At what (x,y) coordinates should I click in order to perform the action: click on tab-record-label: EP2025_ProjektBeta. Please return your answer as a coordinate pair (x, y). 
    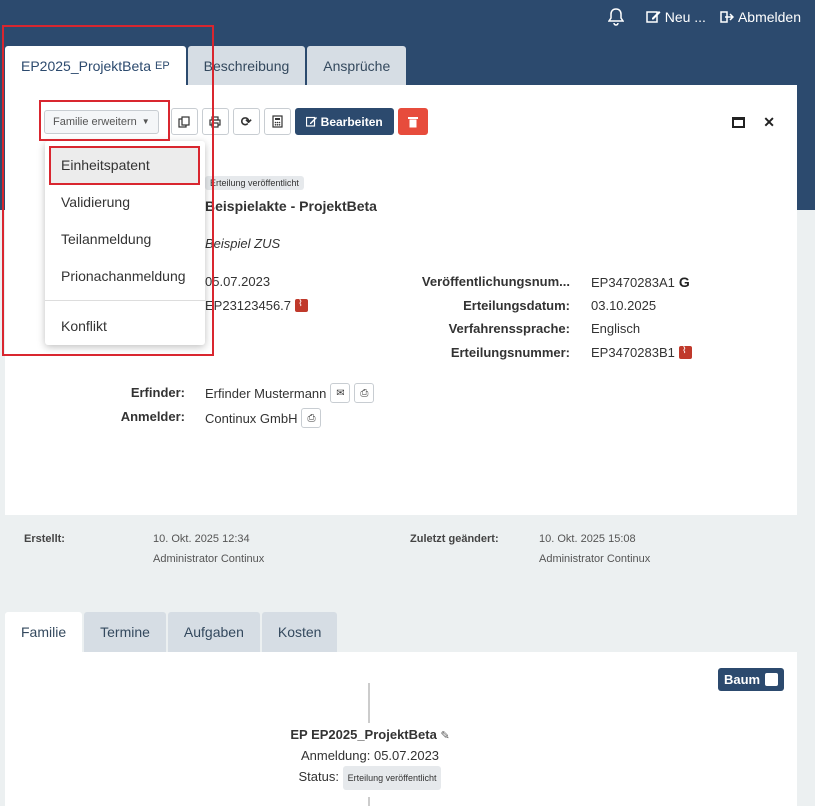
    Looking at the image, I should click on (86, 65).